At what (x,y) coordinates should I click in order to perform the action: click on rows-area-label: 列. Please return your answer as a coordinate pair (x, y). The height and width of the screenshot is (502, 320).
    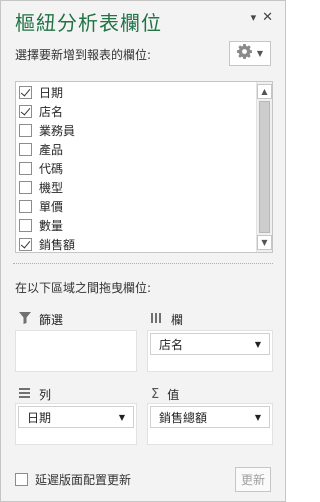
    Looking at the image, I should click on (45, 395).